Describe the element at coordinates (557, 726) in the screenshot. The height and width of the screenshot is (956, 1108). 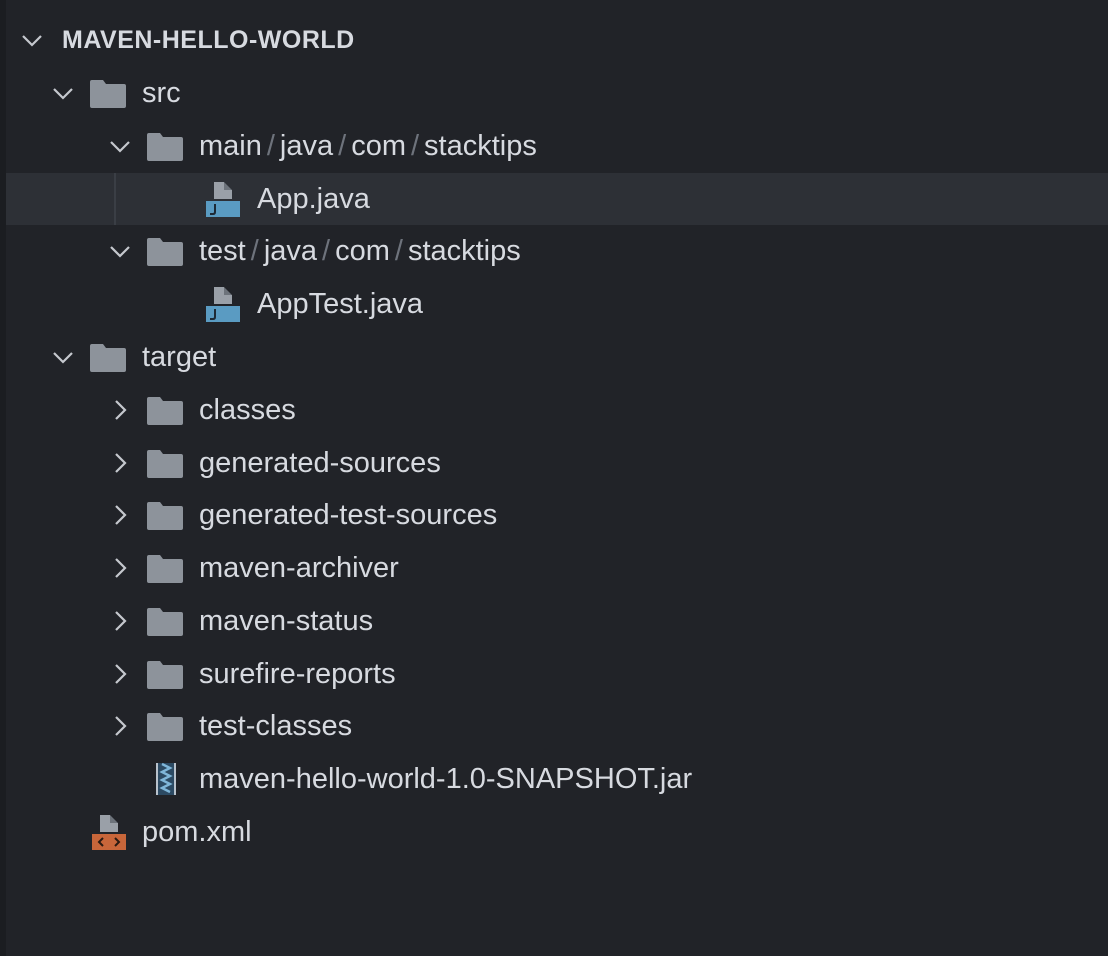
I see `tree-item-test-classes: test-classes` at that location.